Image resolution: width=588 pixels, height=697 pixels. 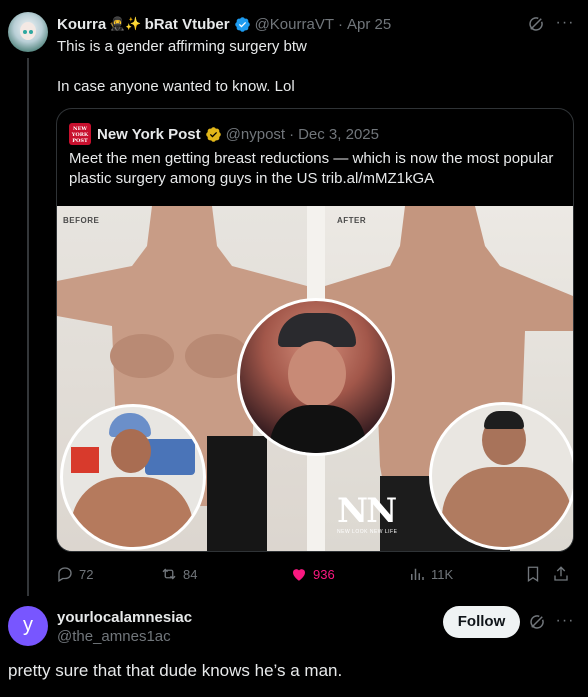 What do you see at coordinates (442, 574) in the screenshot?
I see `view-count: 11K` at bounding box center [442, 574].